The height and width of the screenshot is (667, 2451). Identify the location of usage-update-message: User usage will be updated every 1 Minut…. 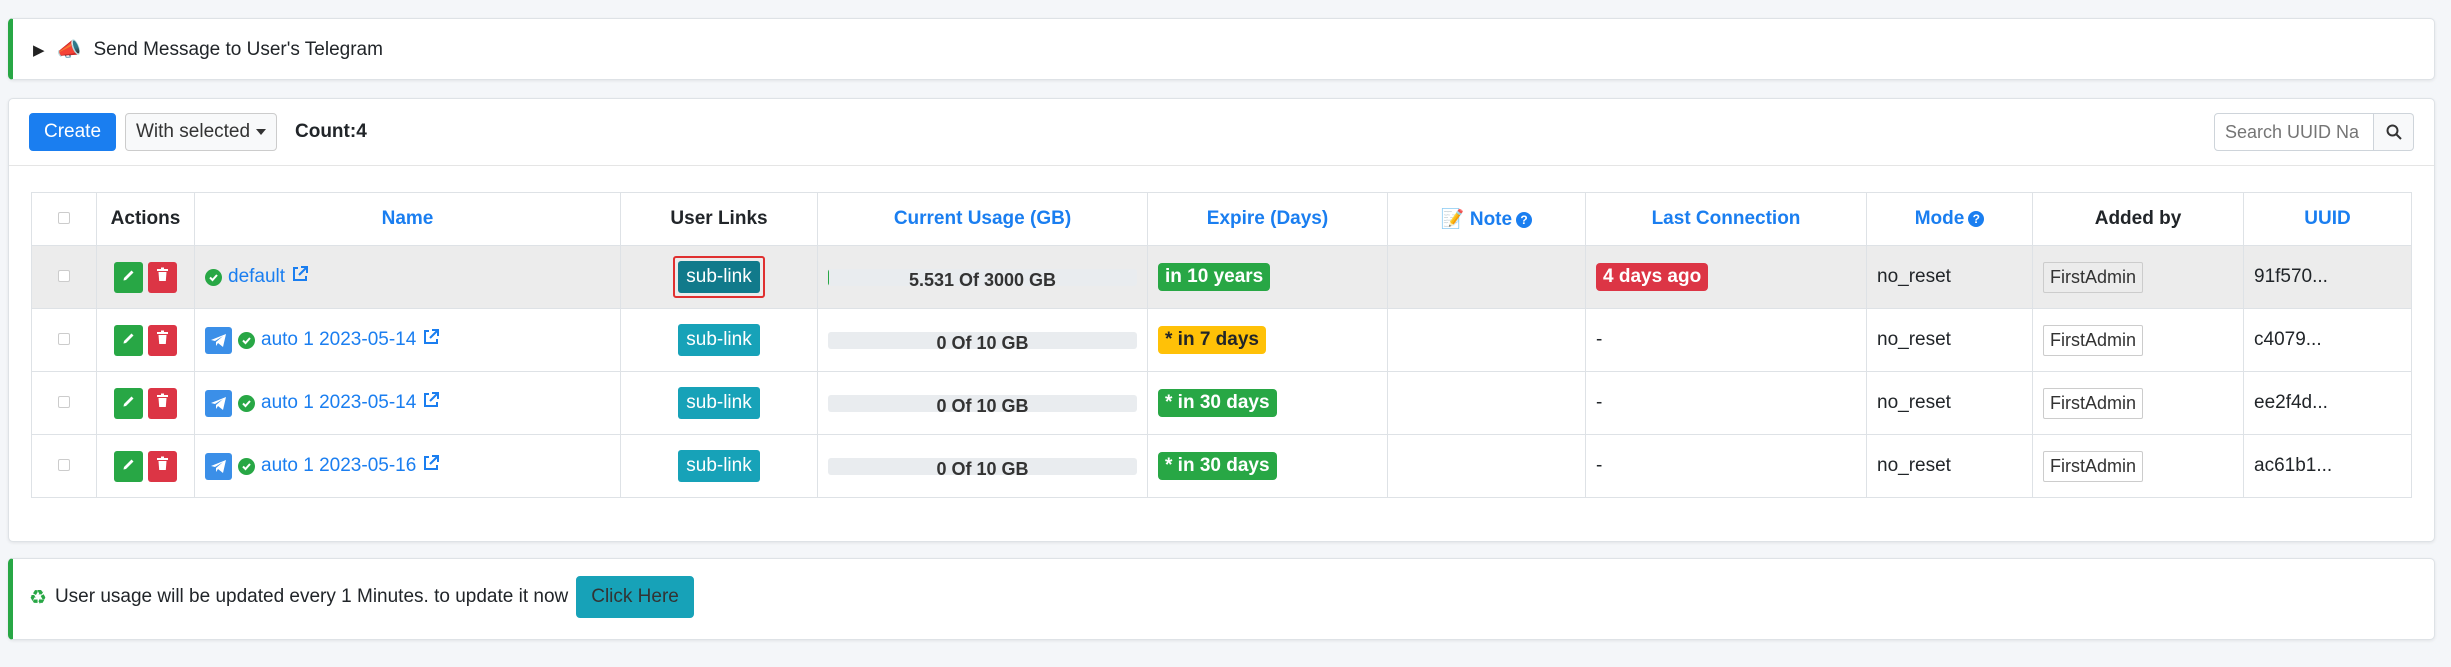
(311, 596).